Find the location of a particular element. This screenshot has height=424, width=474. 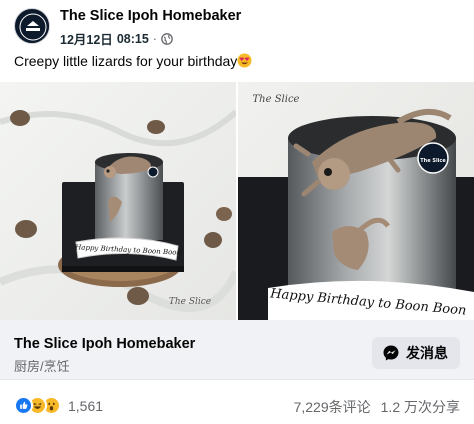

heart-eyes-emoji is located at coordinates (244, 60).